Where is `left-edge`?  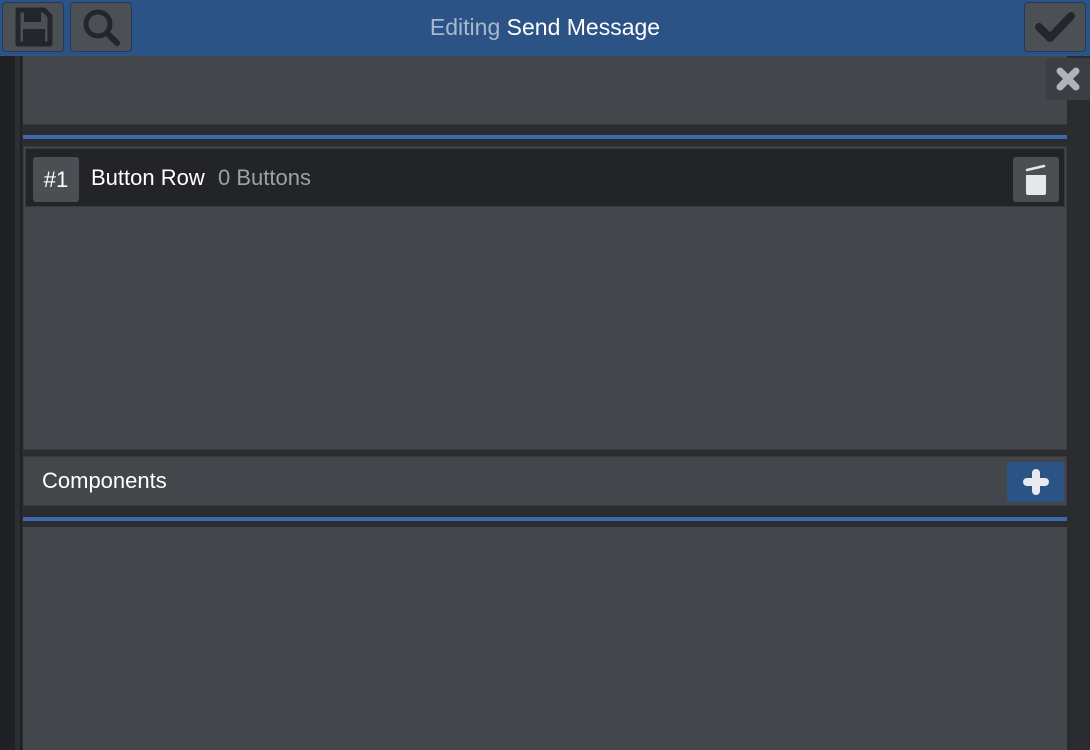
left-edge is located at coordinates (11, 403).